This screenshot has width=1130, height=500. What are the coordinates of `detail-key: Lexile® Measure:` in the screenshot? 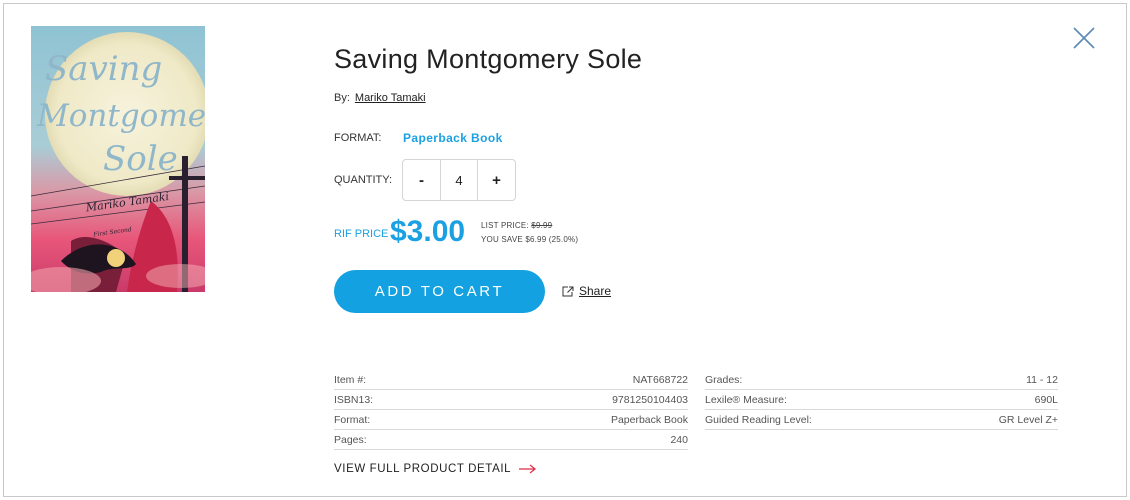 It's located at (746, 399).